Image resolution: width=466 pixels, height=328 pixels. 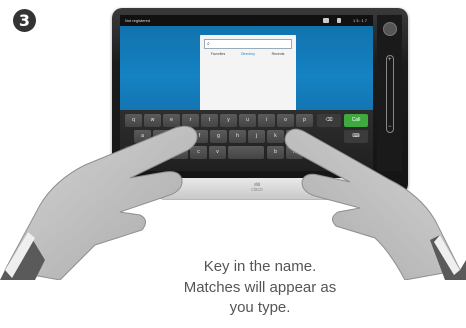 What do you see at coordinates (208, 44) in the screenshot?
I see `search-icon: ⌕` at bounding box center [208, 44].